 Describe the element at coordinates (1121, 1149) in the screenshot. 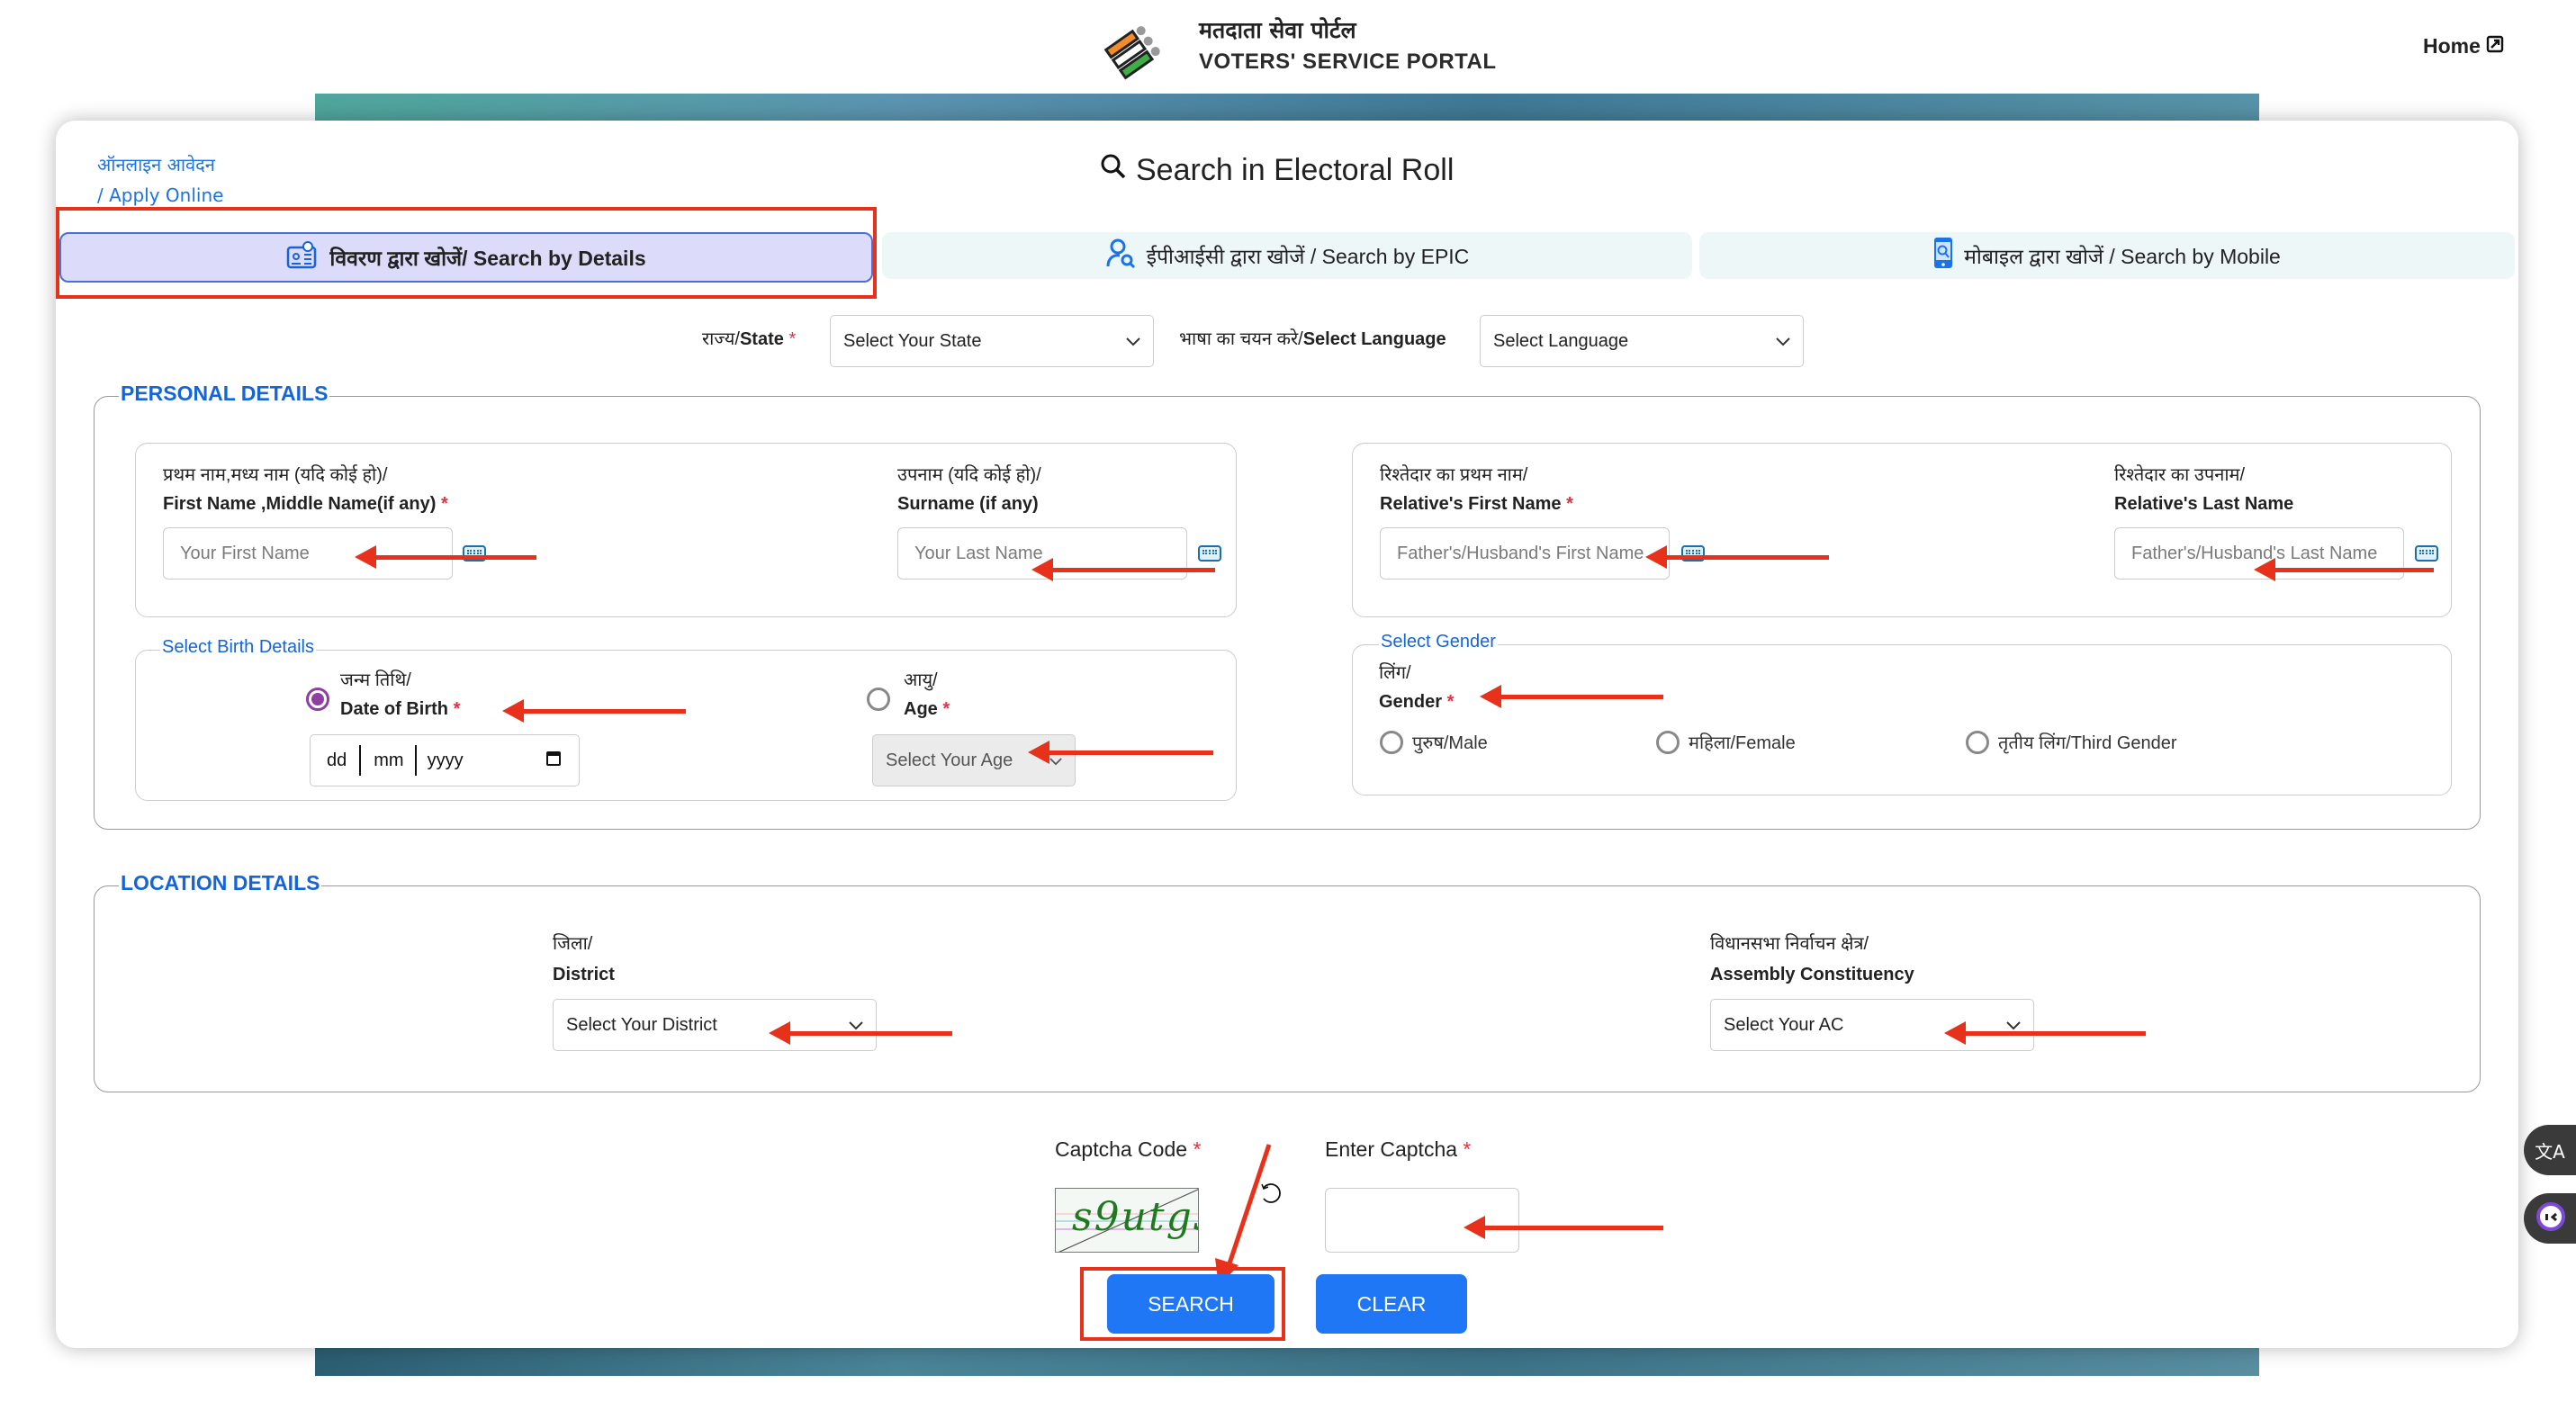

I see `captcha-code-label-text: Captcha Code` at that location.